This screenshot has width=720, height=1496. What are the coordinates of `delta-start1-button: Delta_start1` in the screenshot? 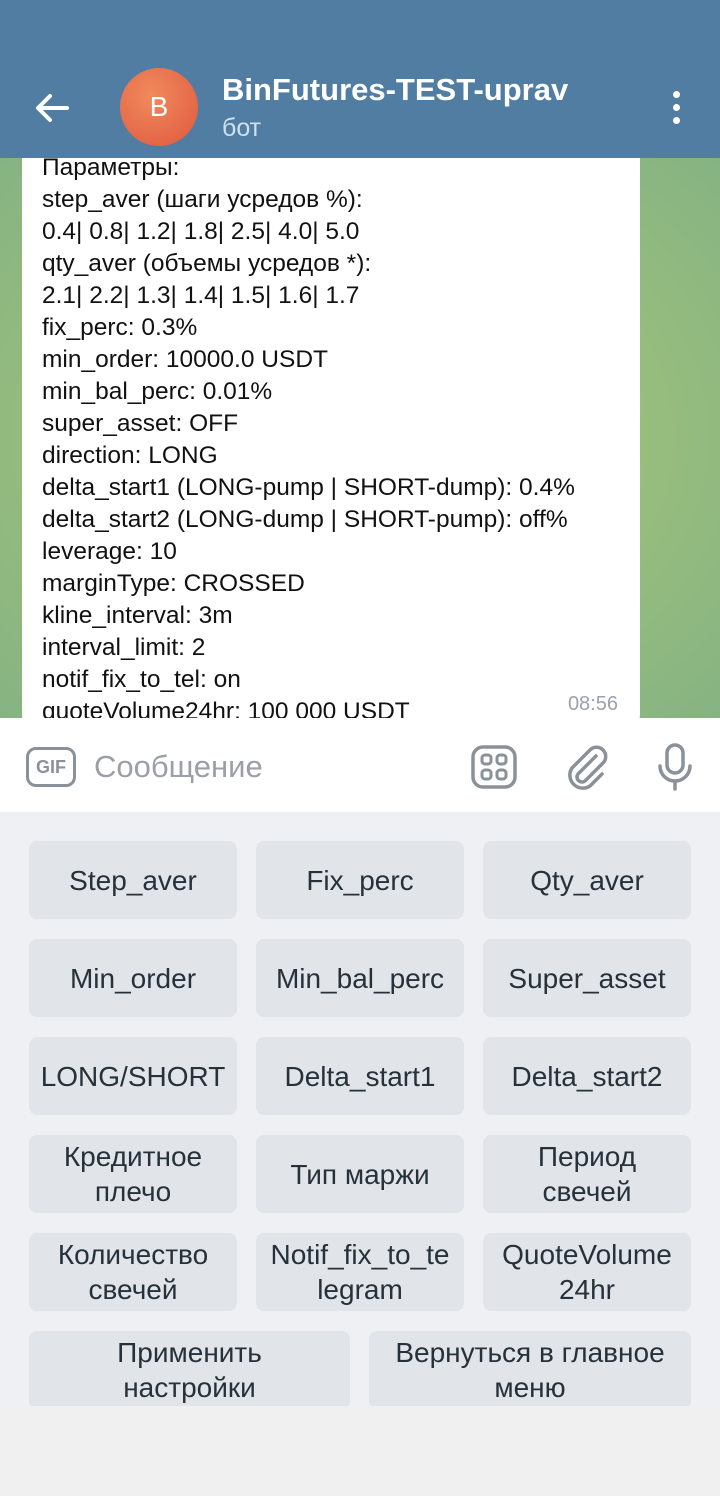 It's located at (360, 1076).